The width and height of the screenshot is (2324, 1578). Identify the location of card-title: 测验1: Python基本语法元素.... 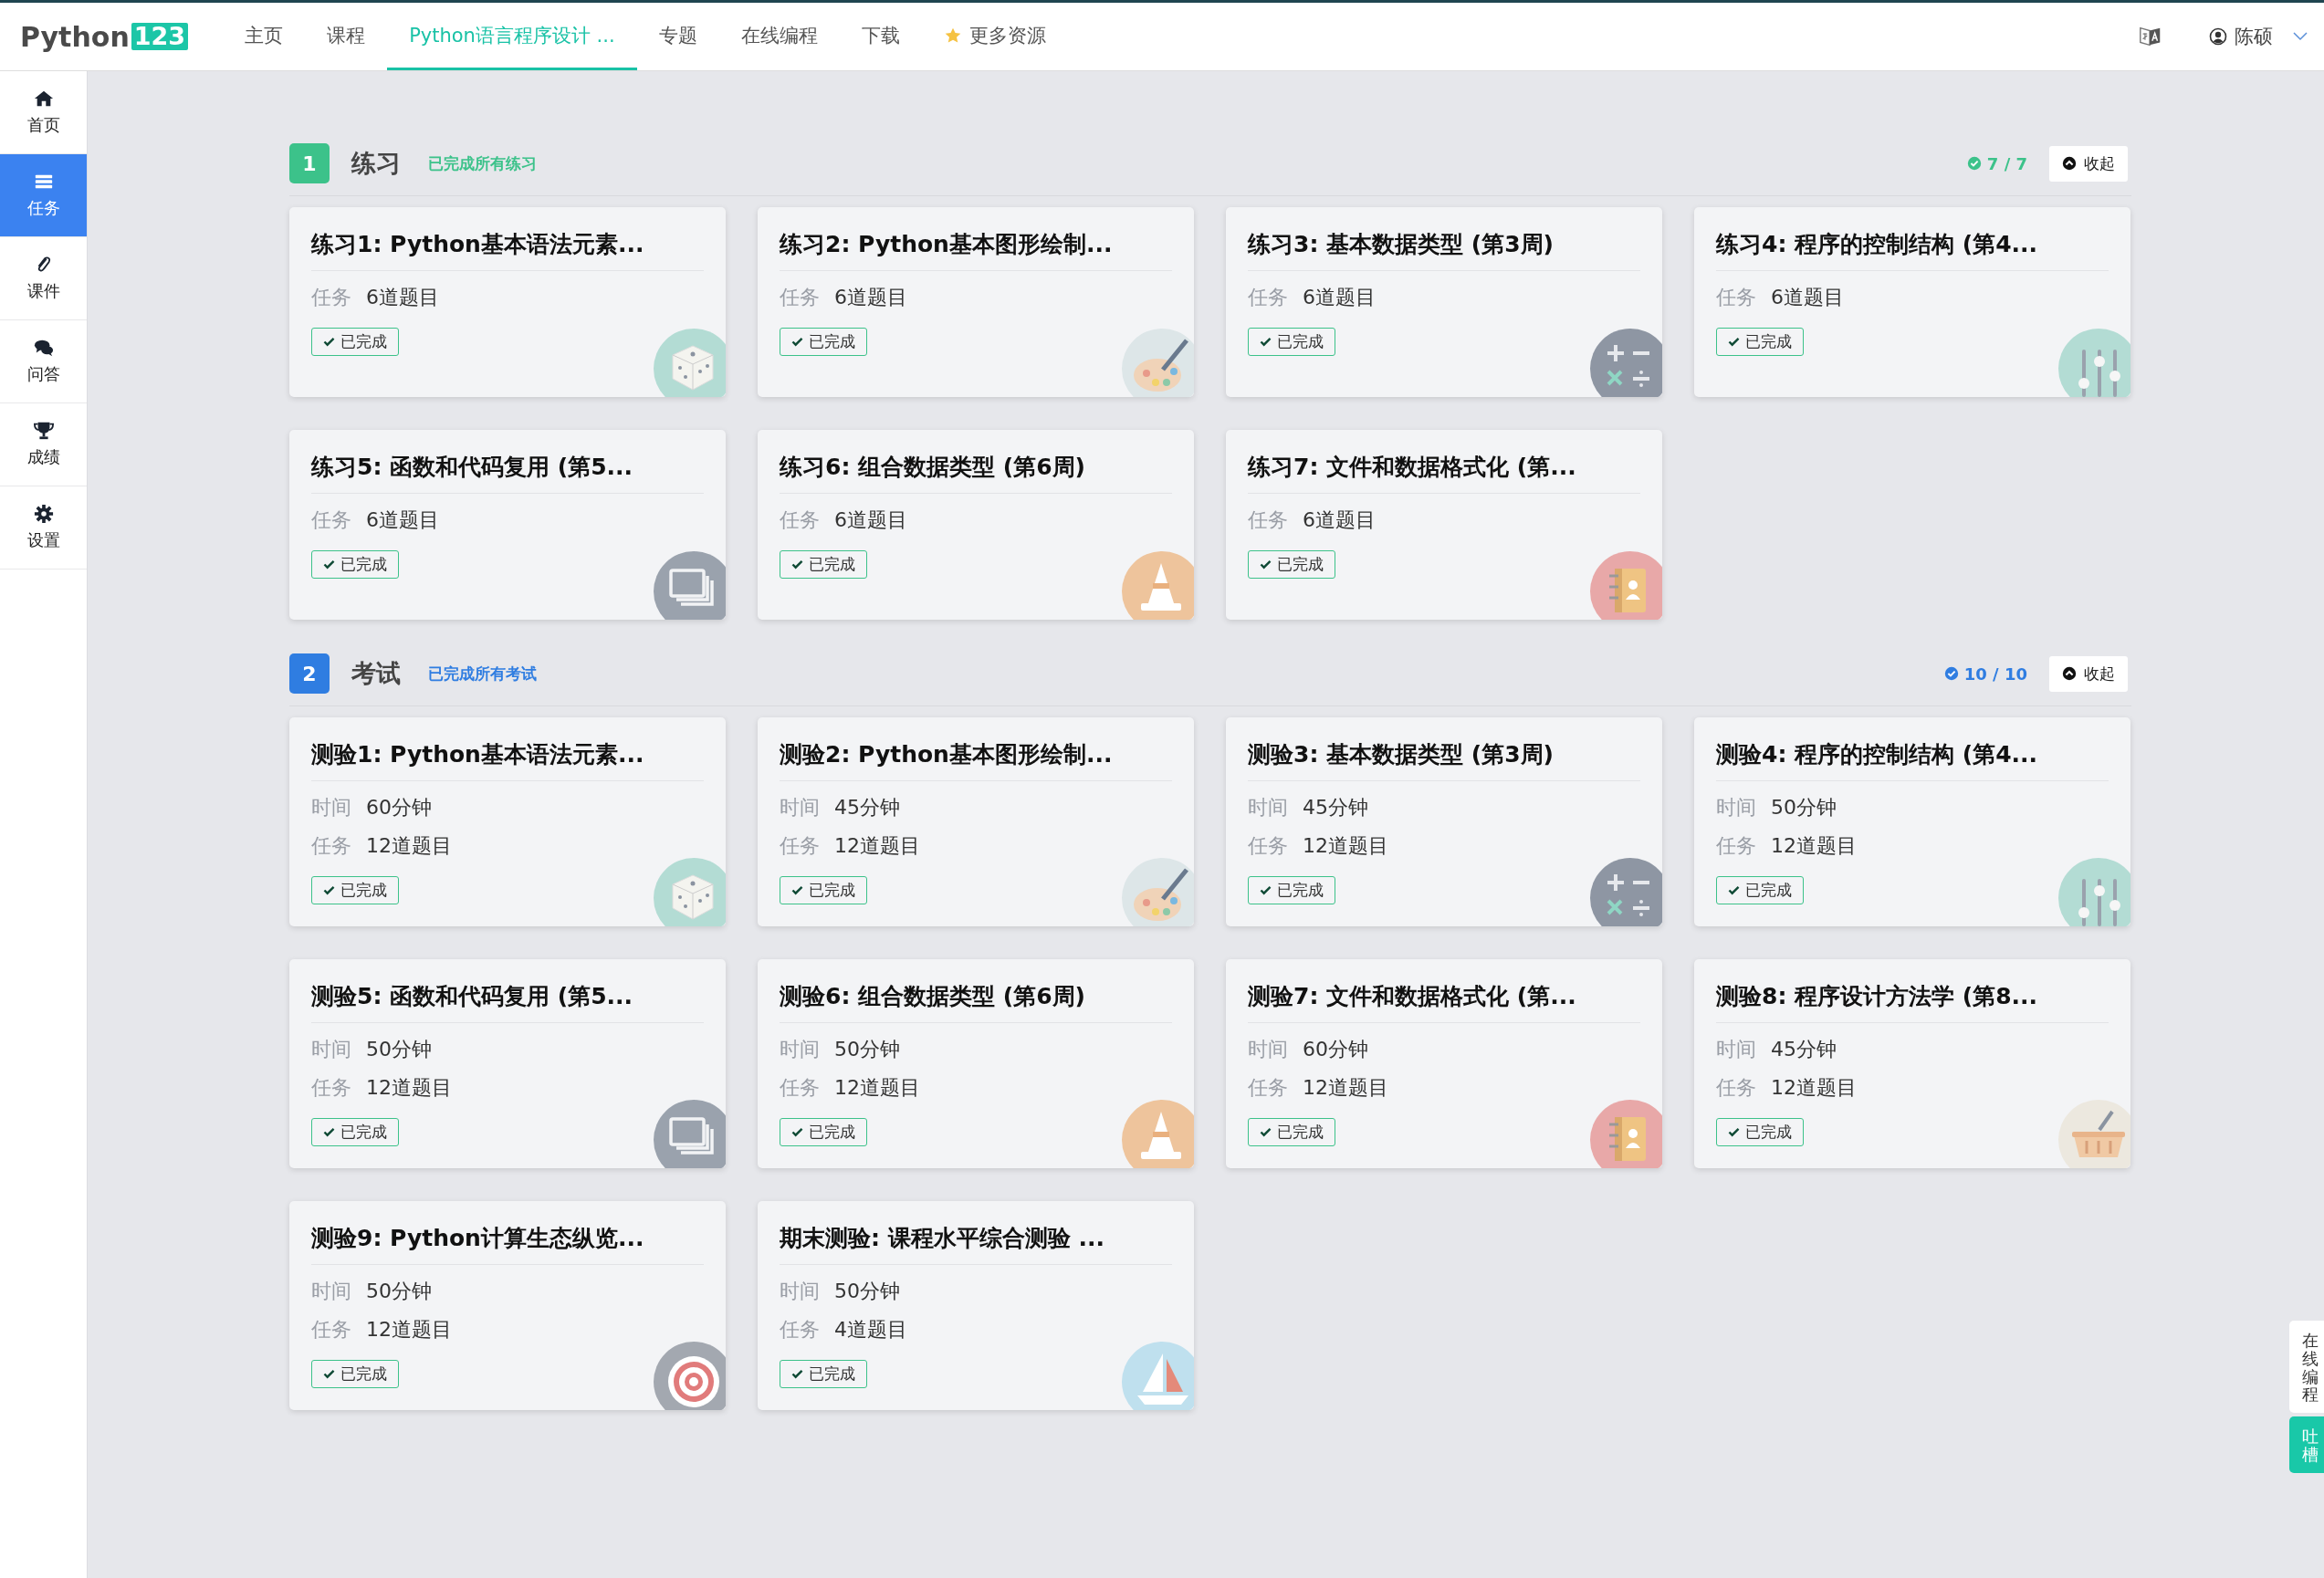
(507, 760).